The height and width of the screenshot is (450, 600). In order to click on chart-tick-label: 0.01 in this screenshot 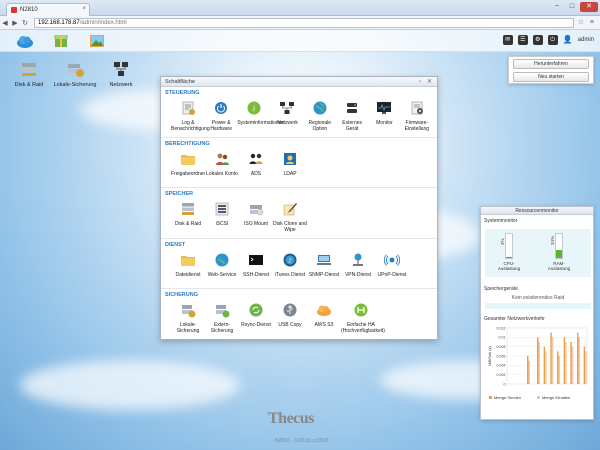, I will do `click(502, 338)`.